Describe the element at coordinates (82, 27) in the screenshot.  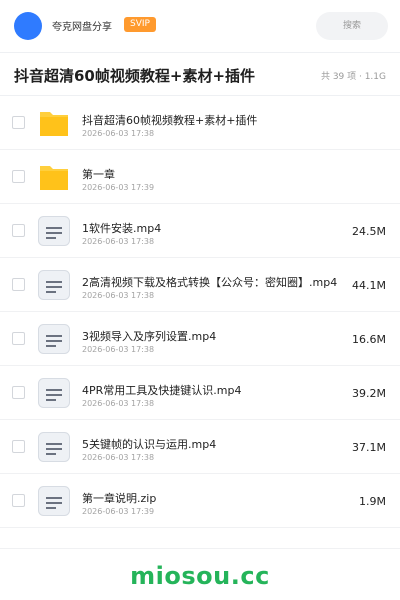
I see `app-name: 夸克网盘分享` at that location.